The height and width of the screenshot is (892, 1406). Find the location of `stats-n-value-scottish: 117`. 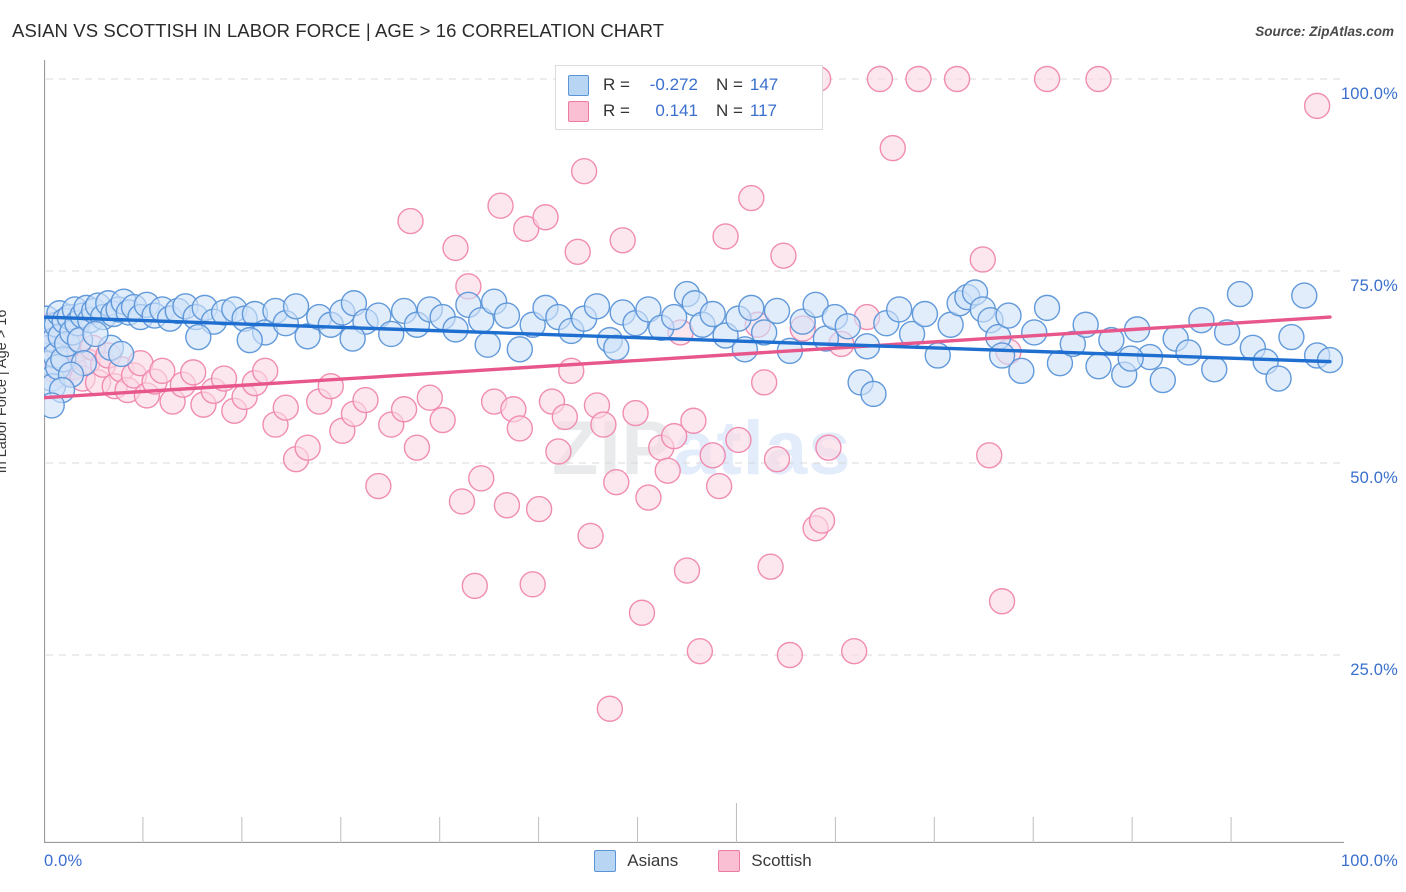

stats-n-value-scottish: 117 is located at coordinates (763, 110).